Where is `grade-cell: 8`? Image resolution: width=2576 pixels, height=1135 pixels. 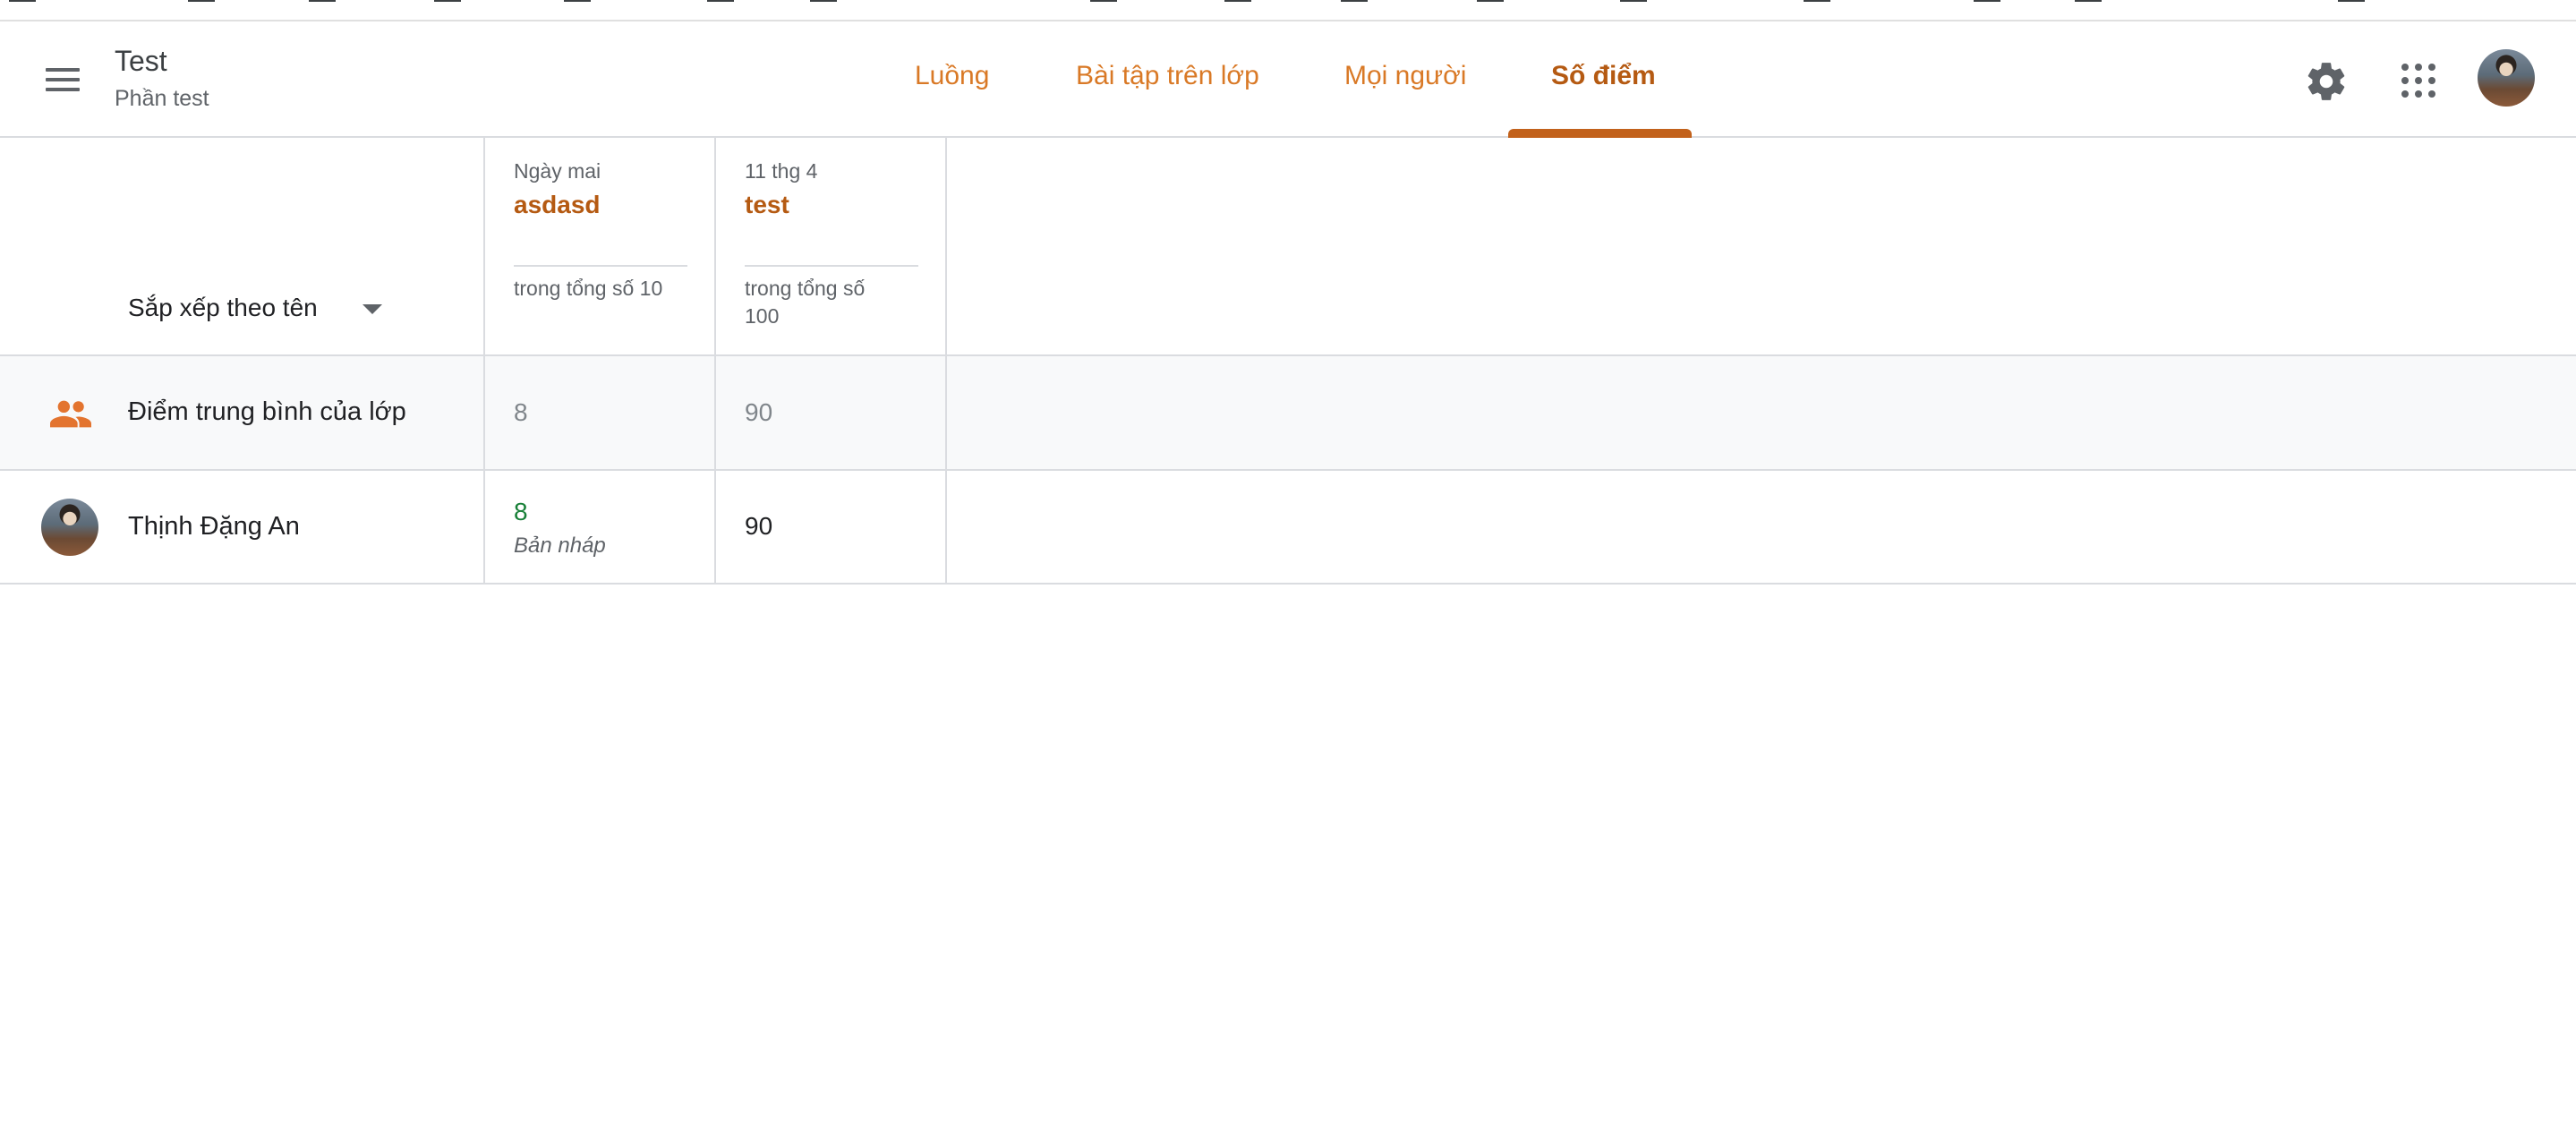 grade-cell: 8 is located at coordinates (521, 512).